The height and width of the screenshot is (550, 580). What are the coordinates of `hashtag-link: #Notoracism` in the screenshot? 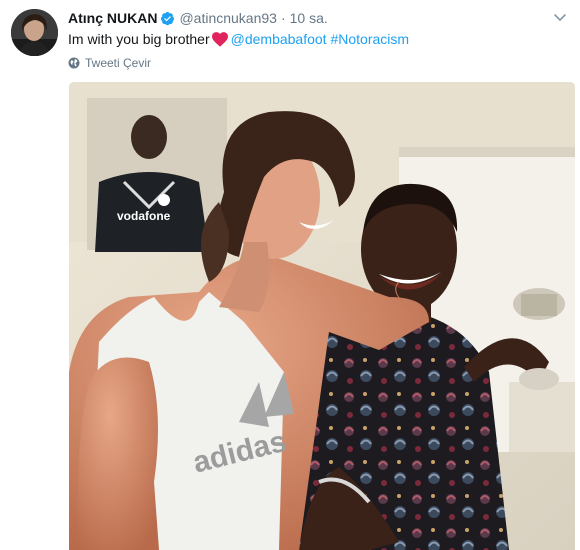 It's located at (369, 39).